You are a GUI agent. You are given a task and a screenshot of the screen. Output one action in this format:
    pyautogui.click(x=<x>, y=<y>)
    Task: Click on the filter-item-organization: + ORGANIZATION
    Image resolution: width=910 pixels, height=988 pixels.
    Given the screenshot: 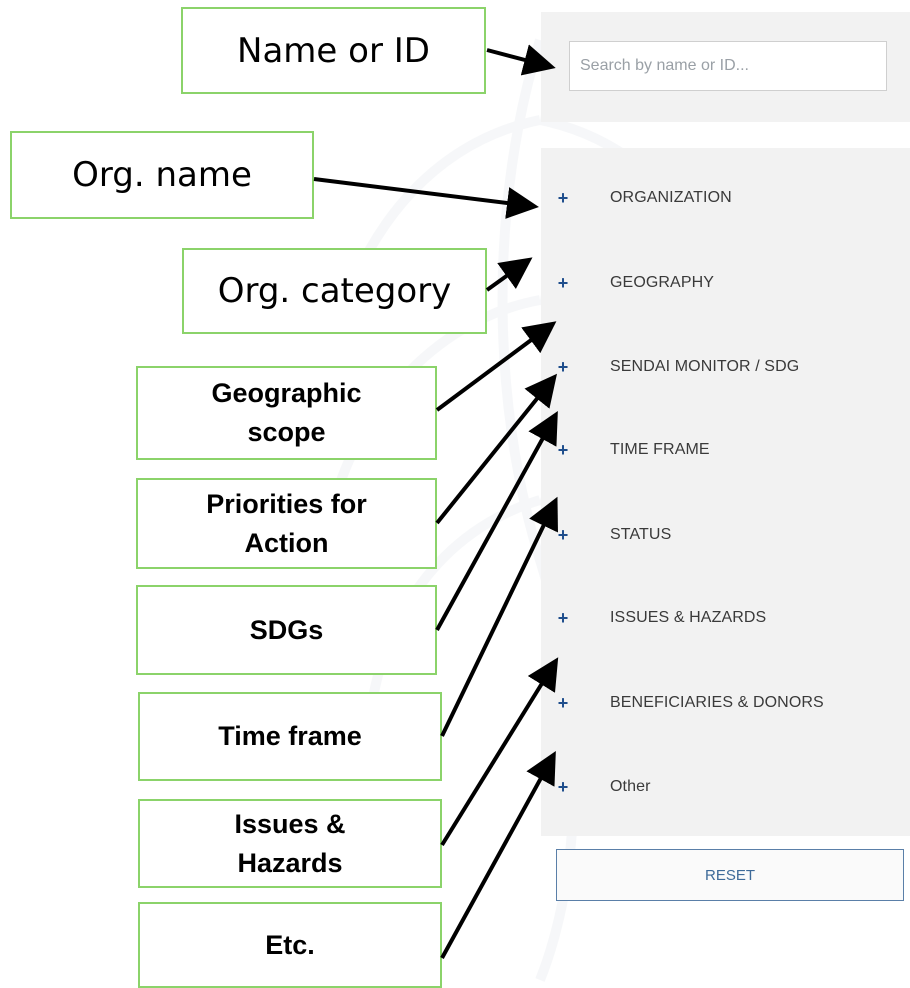 What is the action you would take?
    pyautogui.click(x=725, y=198)
    